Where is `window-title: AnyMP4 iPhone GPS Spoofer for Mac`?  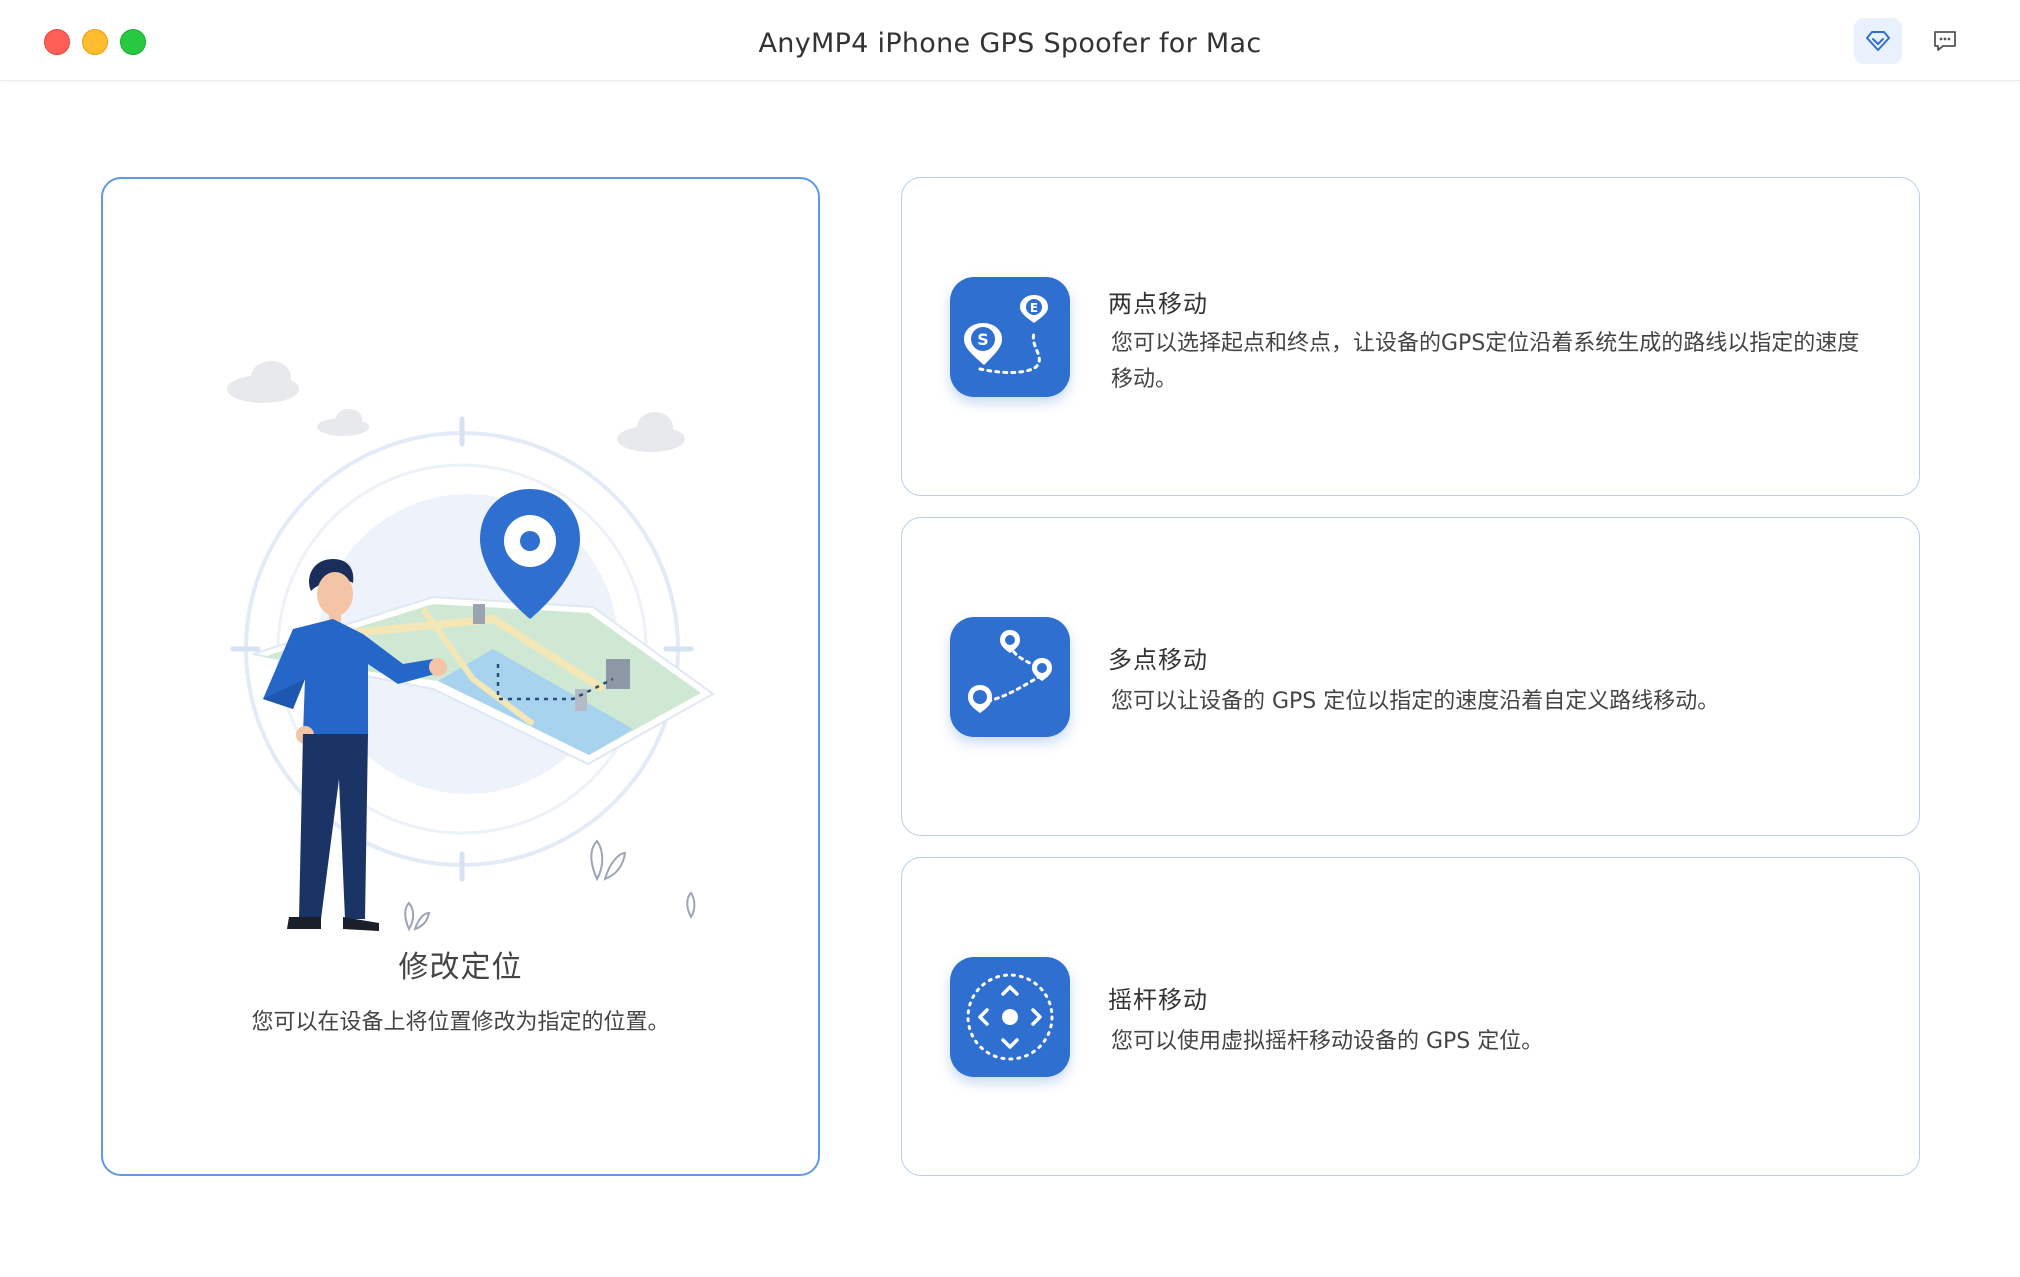 window-title: AnyMP4 iPhone GPS Spoofer for Mac is located at coordinates (1010, 43).